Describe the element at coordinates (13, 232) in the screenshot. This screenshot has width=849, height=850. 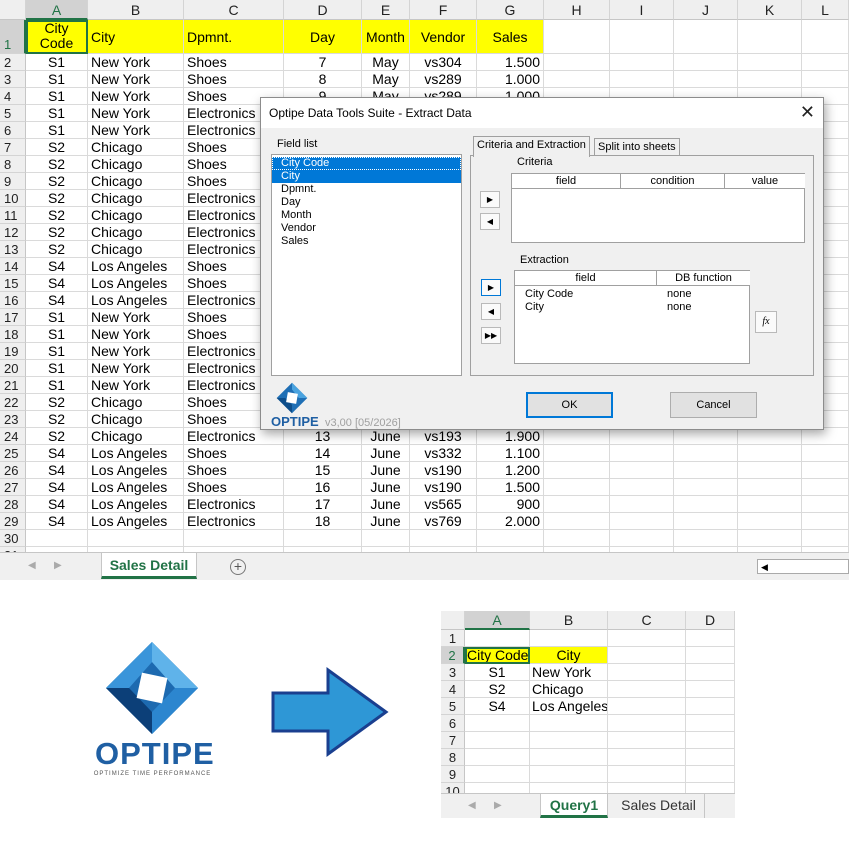
I see `row-header: 12` at that location.